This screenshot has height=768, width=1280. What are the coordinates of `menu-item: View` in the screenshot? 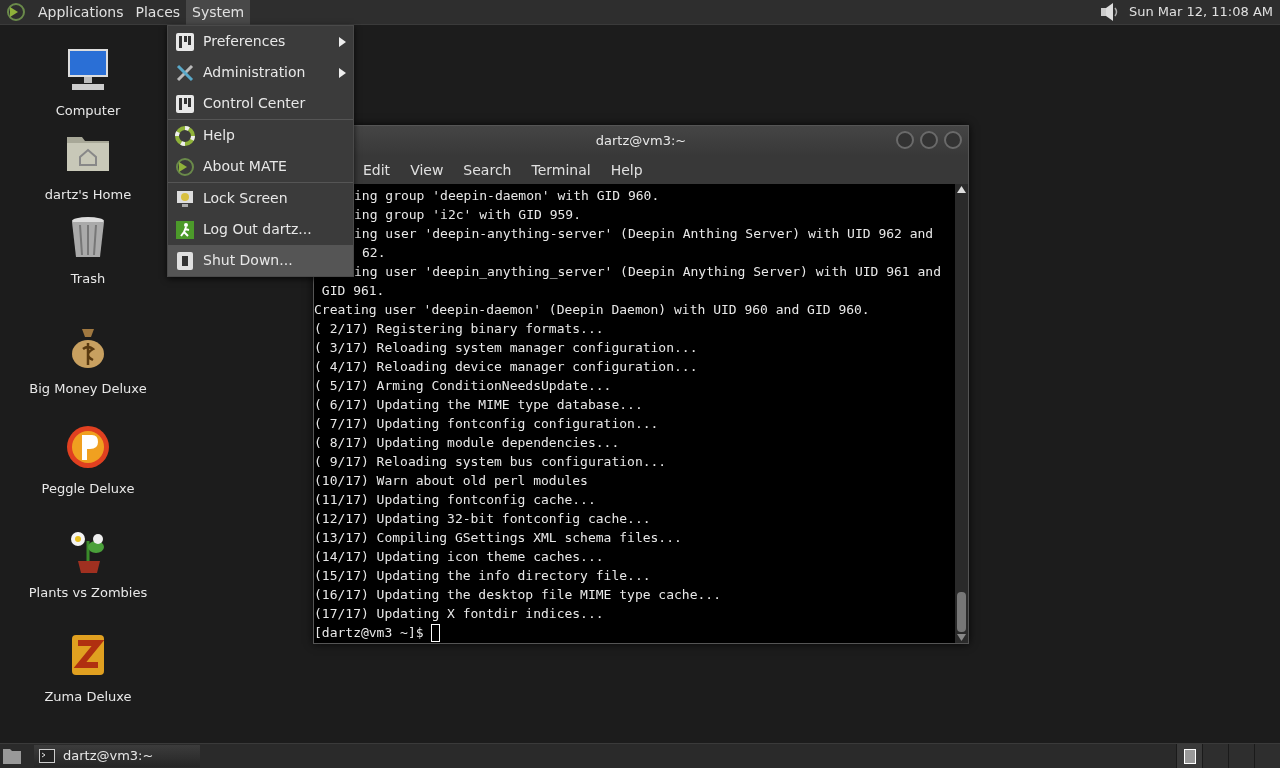 It's located at (427, 170).